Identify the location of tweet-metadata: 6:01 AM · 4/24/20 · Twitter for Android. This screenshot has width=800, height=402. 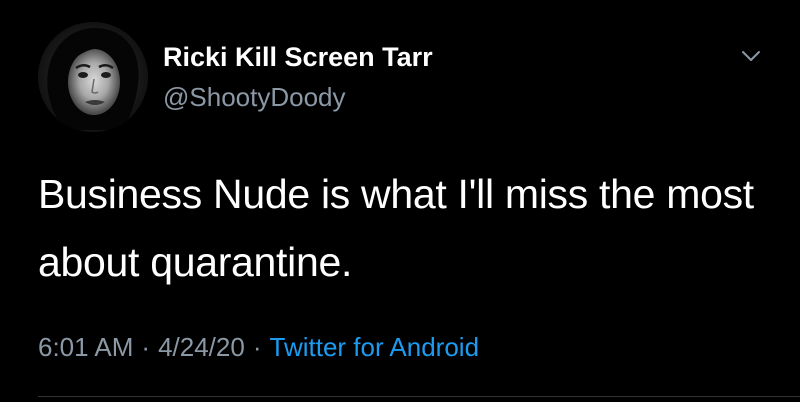
(258, 347).